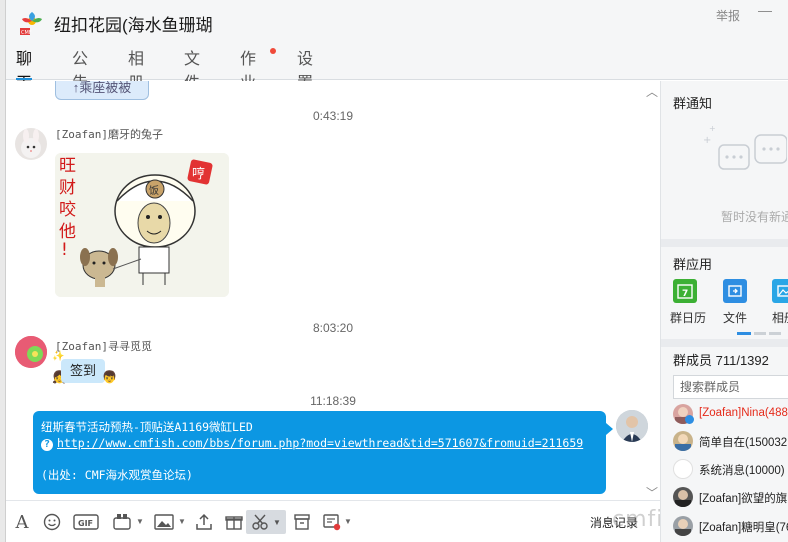  I want to click on tab-announcement: 公告, so click(80, 70).